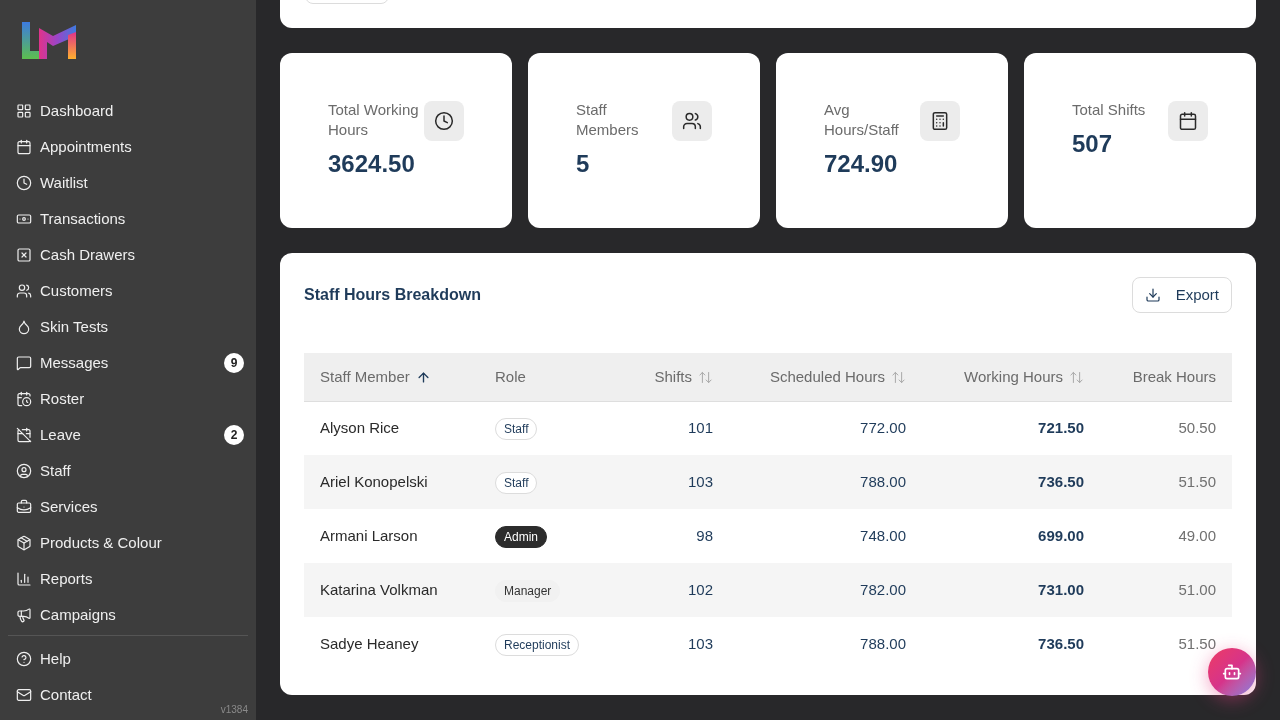 The image size is (1280, 720). I want to click on calculator-tile-icon, so click(940, 121).